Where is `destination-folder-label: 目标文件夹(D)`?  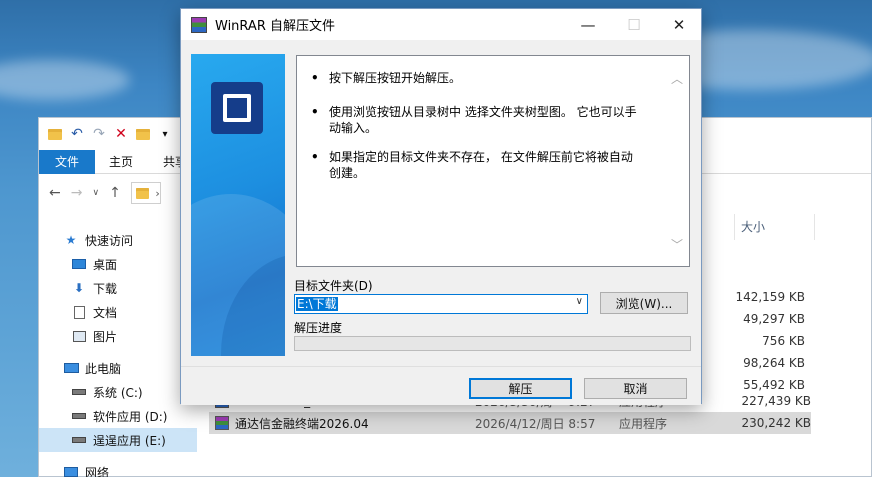 destination-folder-label: 目标文件夹(D) is located at coordinates (333, 286).